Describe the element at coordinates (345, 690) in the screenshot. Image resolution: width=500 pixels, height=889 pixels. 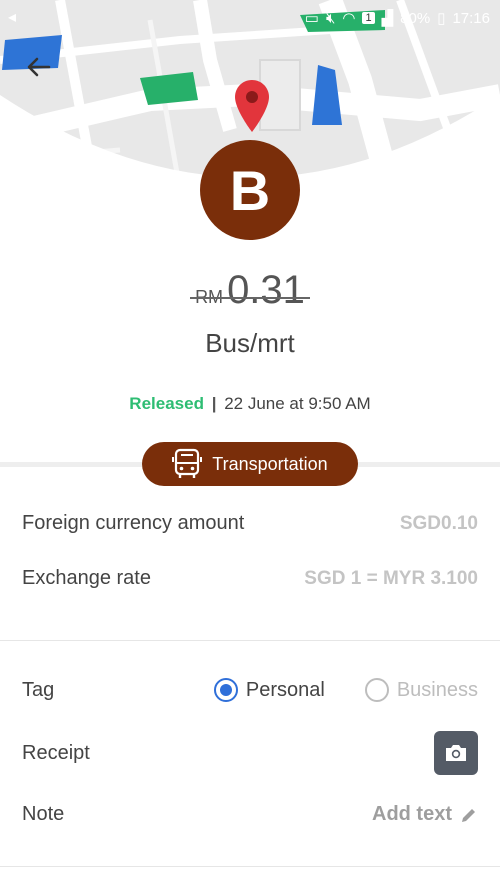
I see `tag-radio-group: Personal Business` at that location.